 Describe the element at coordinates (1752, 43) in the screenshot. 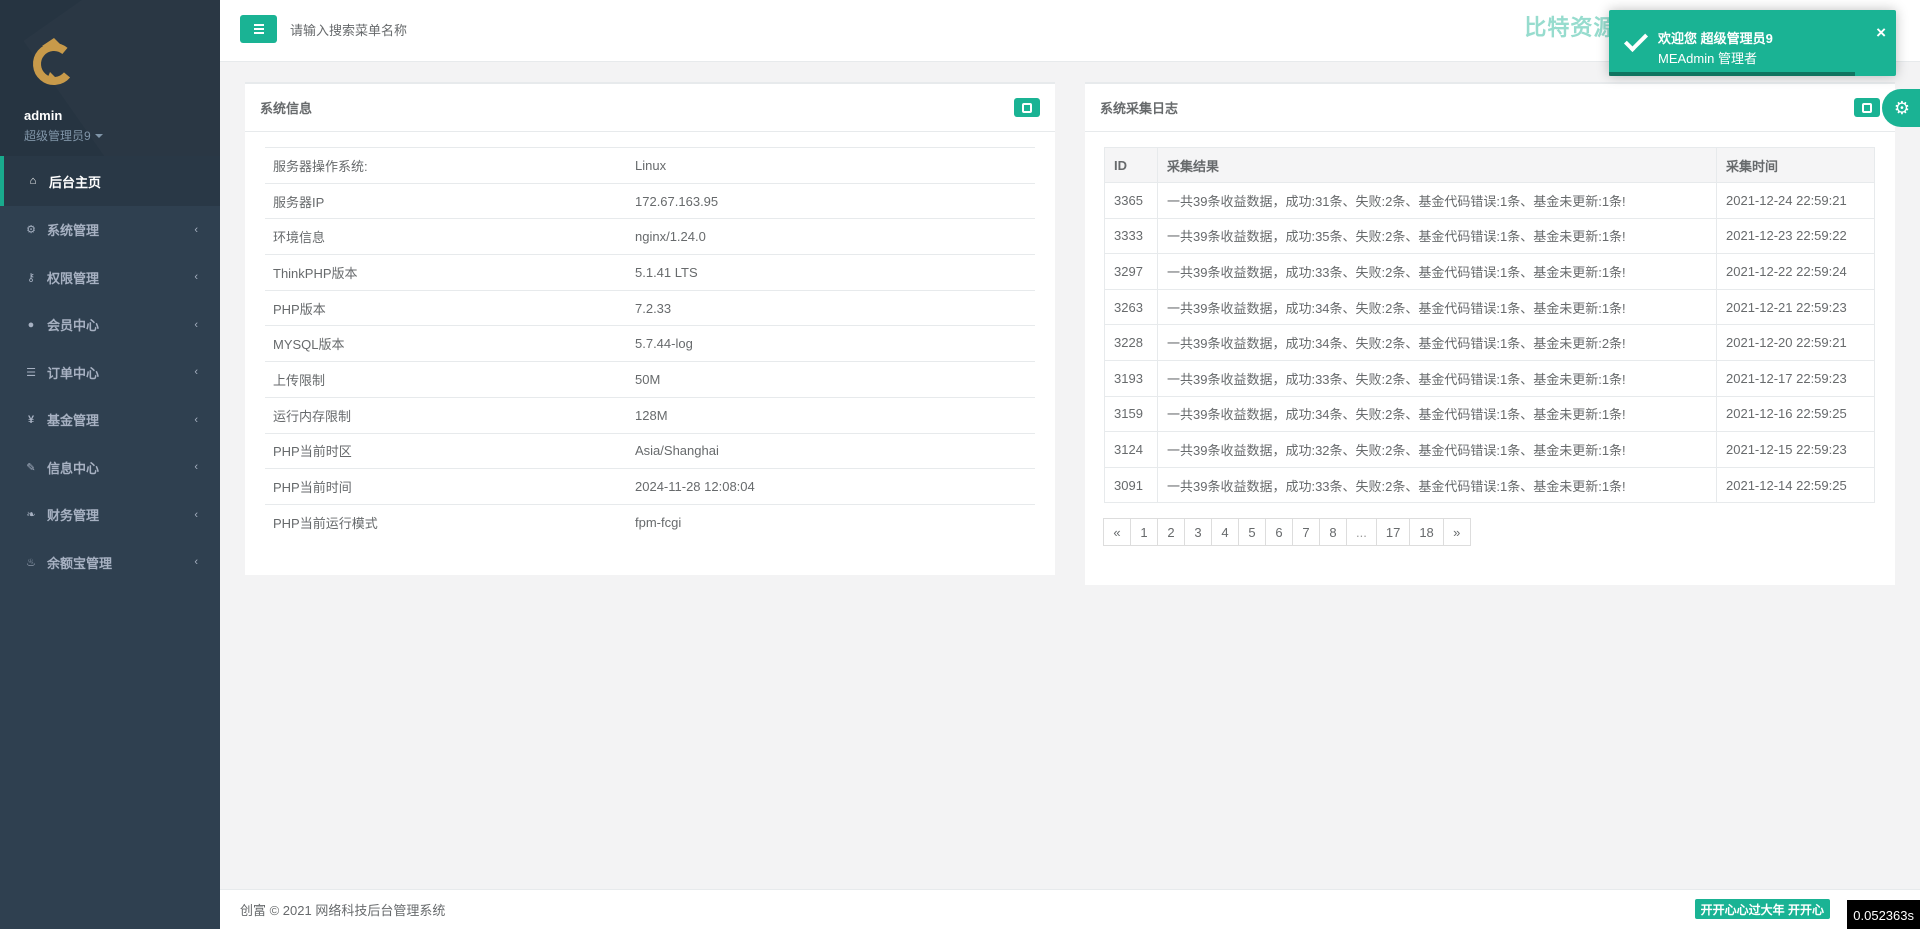

I see `welcome-toast: 欢迎您 超级管理员9 MEAdmin 管理者 ×` at that location.